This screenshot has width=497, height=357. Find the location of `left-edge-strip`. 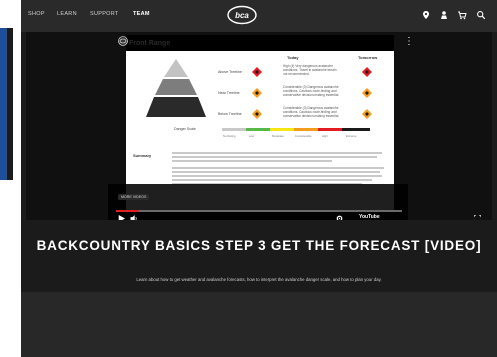

left-edge-strip is located at coordinates (10, 178).